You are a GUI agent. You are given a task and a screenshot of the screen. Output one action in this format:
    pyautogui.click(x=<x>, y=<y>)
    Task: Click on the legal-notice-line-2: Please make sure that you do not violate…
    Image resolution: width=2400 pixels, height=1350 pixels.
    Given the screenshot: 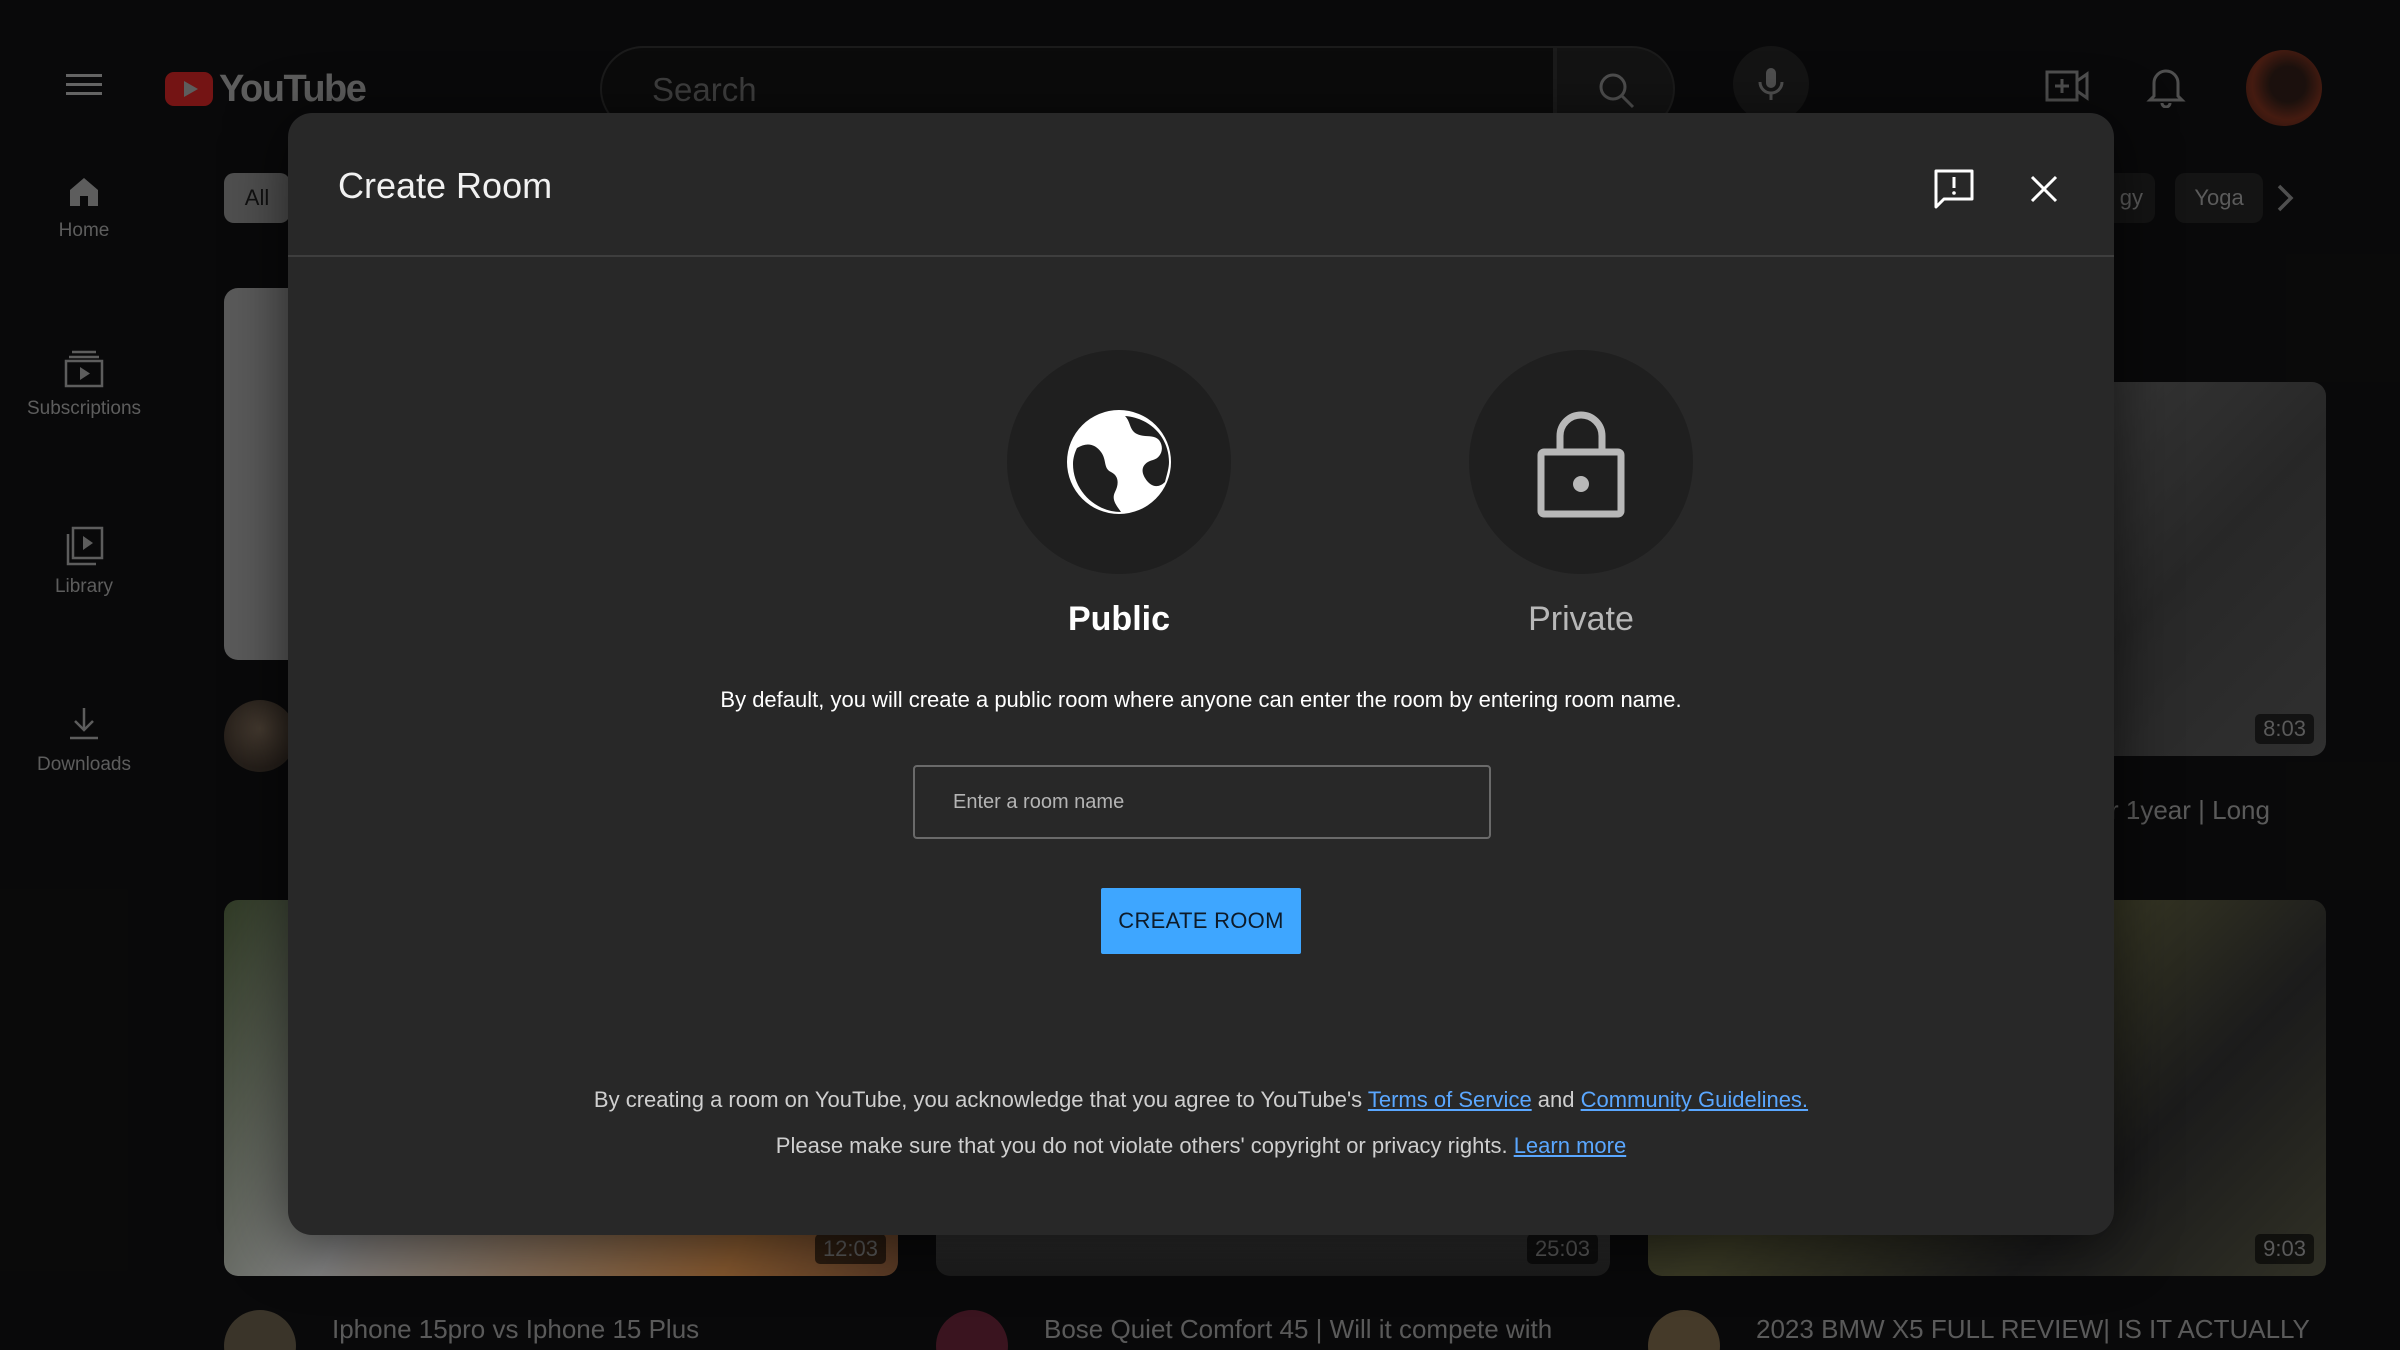 What is the action you would take?
    pyautogui.click(x=1201, y=1146)
    